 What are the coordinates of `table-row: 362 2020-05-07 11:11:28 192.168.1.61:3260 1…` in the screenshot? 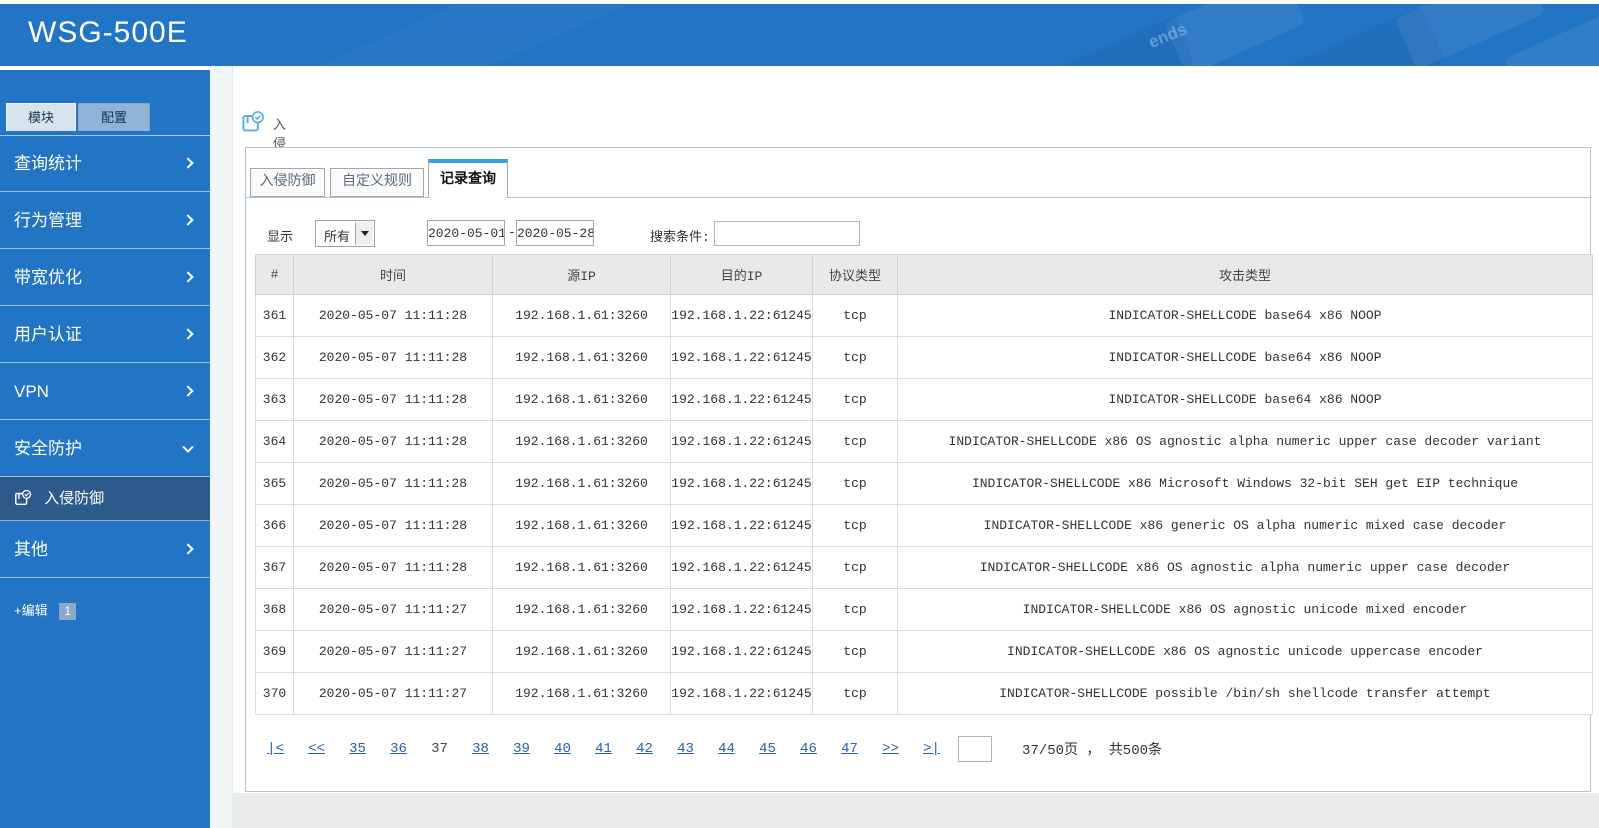 It's located at (924, 357).